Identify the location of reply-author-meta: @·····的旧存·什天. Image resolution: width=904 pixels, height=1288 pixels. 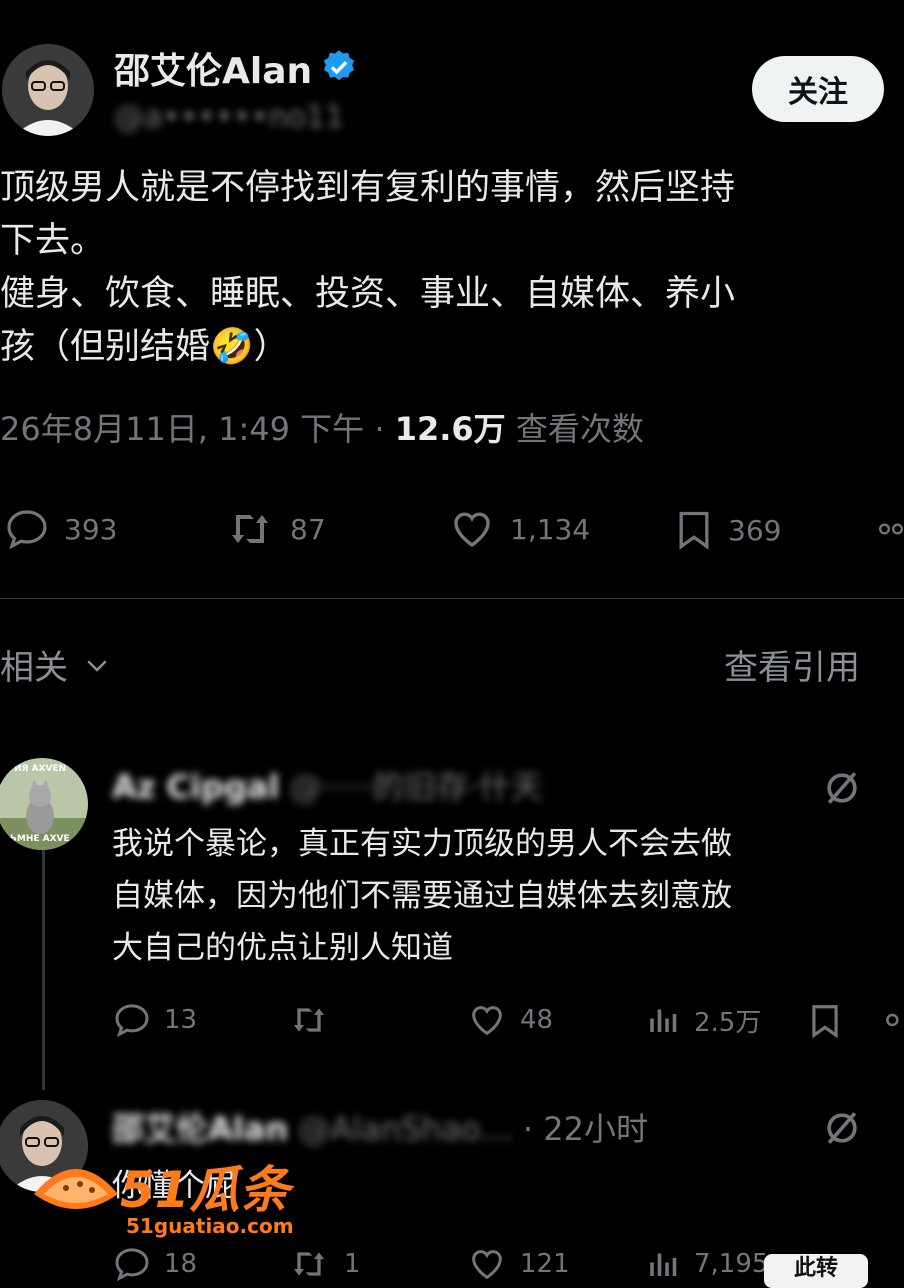
(416, 787).